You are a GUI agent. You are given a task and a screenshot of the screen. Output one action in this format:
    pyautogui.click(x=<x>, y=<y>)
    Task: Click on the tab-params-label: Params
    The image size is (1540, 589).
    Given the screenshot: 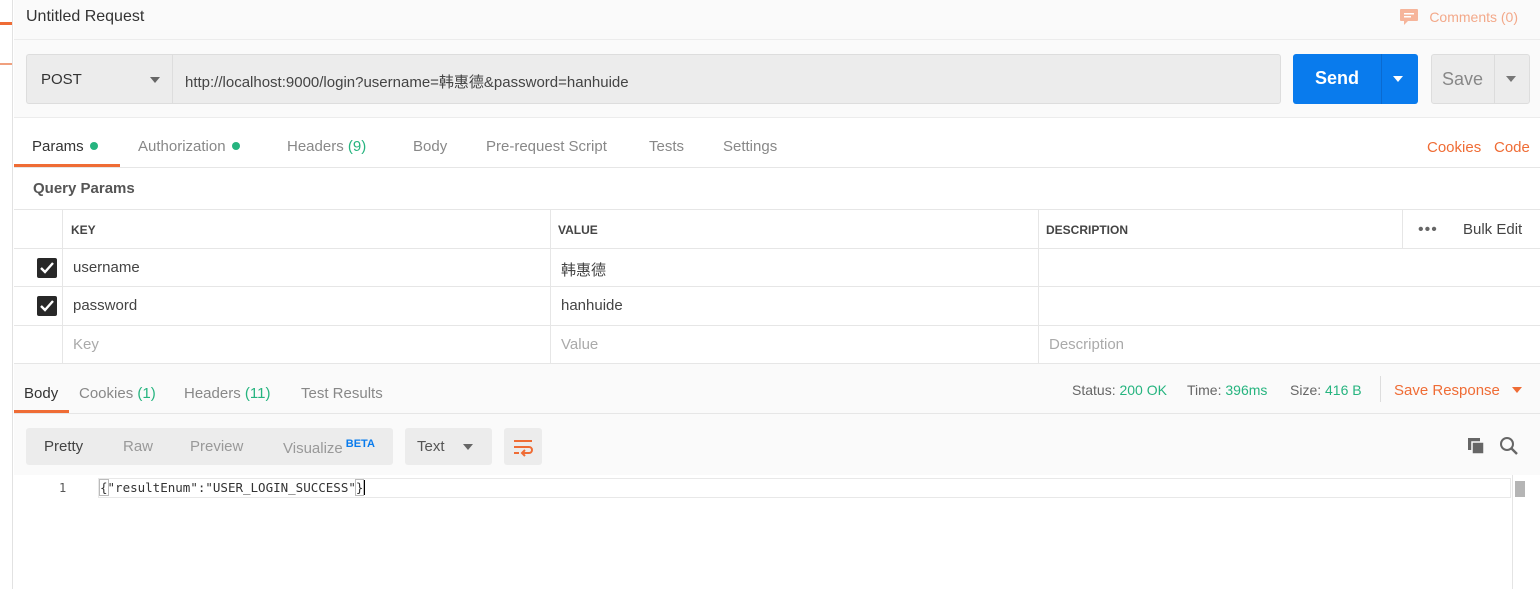 What is the action you would take?
    pyautogui.click(x=58, y=146)
    